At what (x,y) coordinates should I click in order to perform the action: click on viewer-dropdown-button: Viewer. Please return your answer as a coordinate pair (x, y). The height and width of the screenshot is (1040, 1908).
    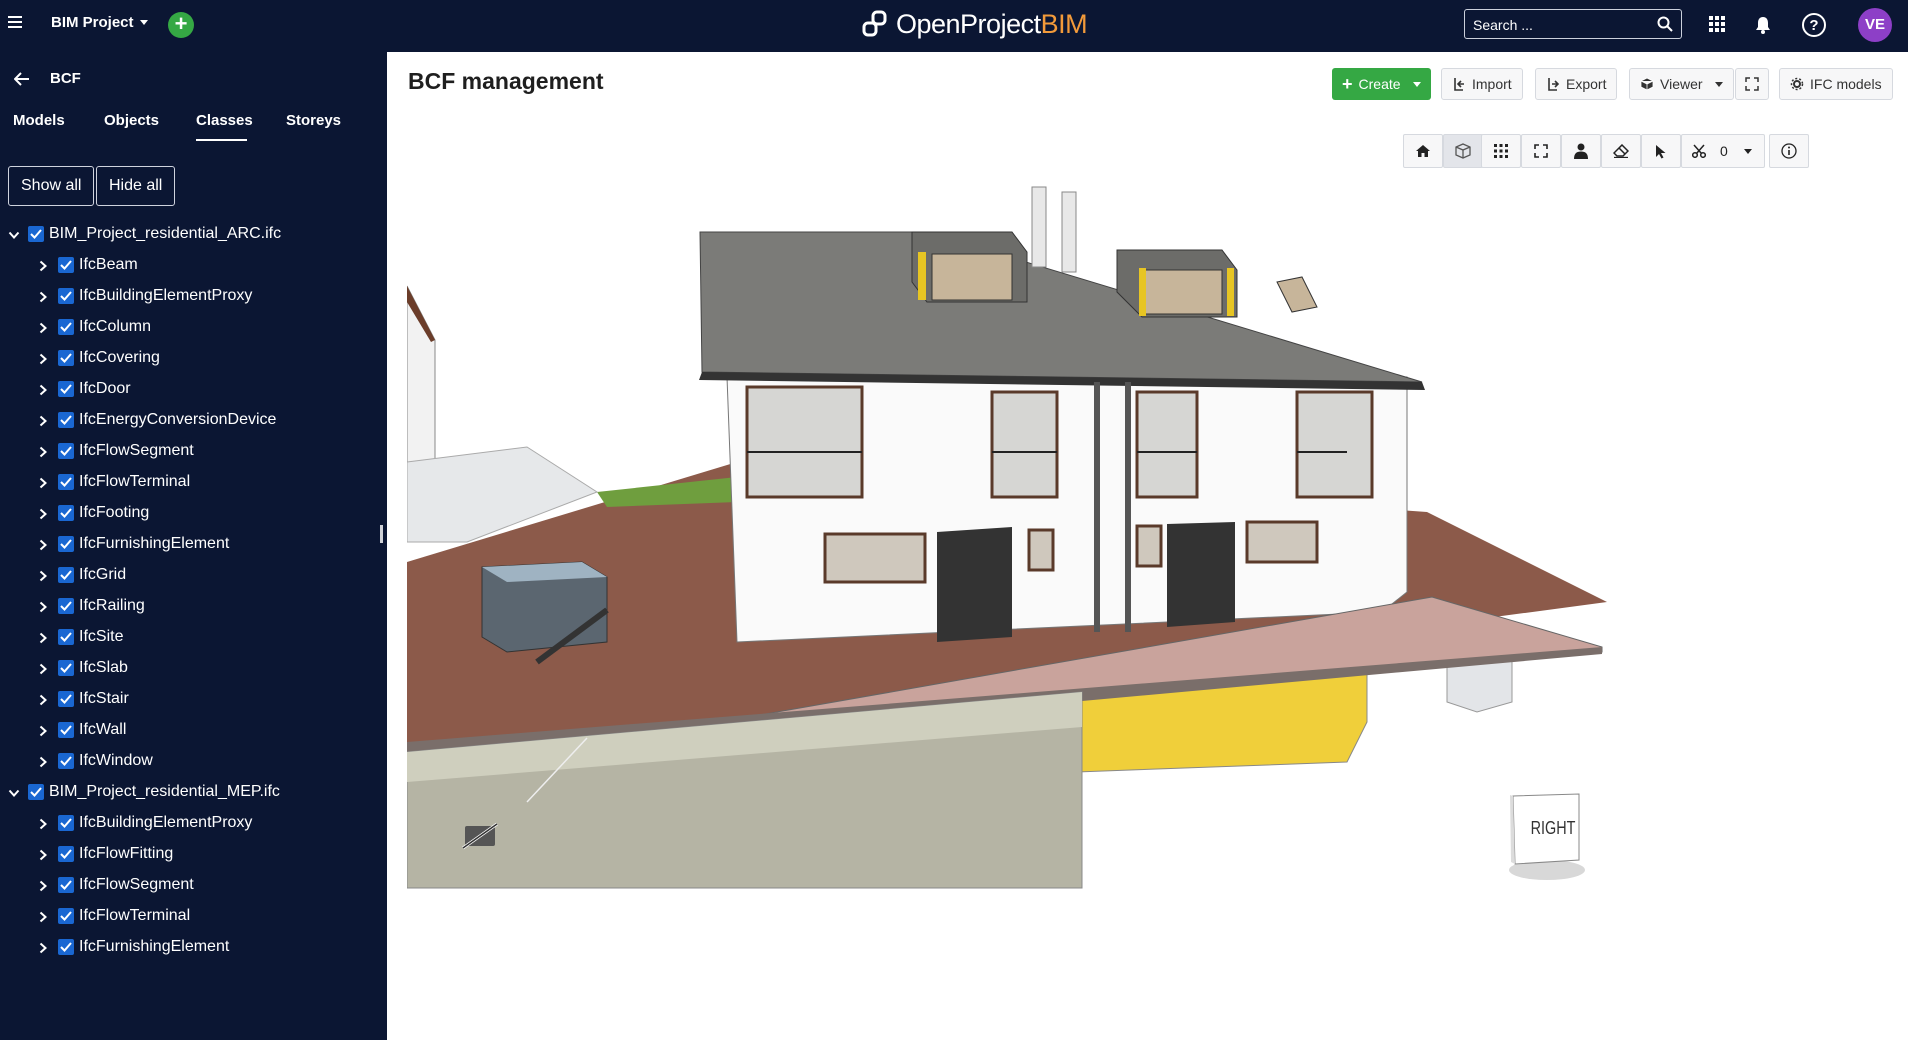
    Looking at the image, I should click on (1681, 84).